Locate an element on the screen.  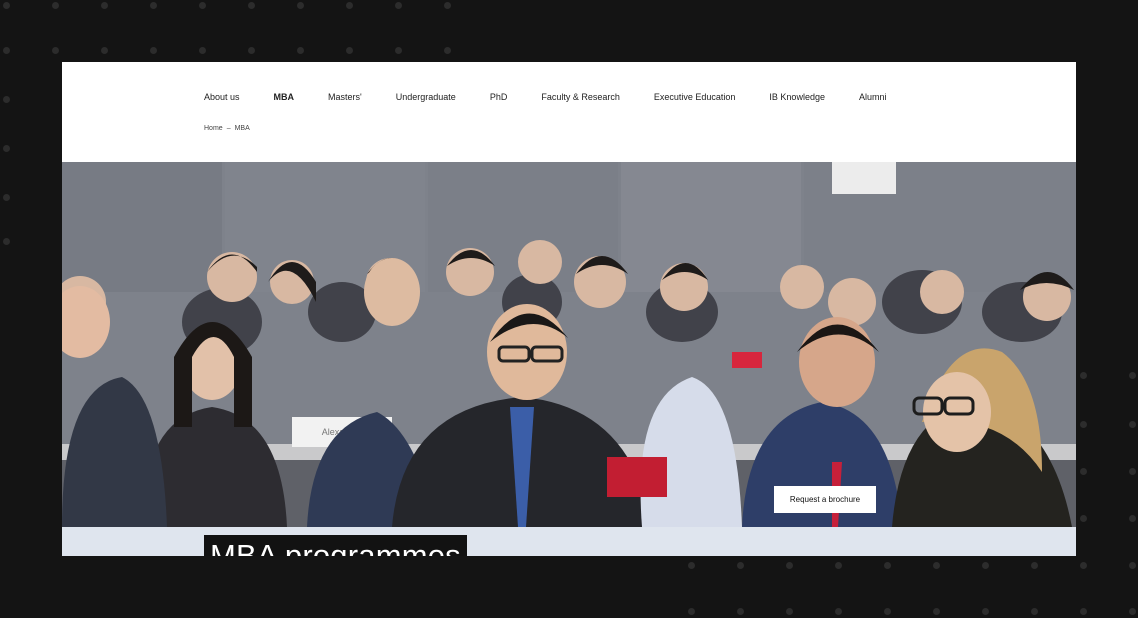
nav-item-masters: Masters' is located at coordinates (345, 97).